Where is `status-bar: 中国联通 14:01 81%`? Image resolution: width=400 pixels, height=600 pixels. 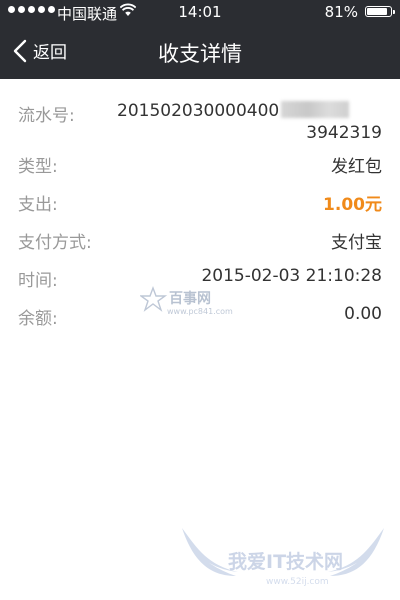
status-bar: 中国联通 14:01 81% is located at coordinates (200, 13).